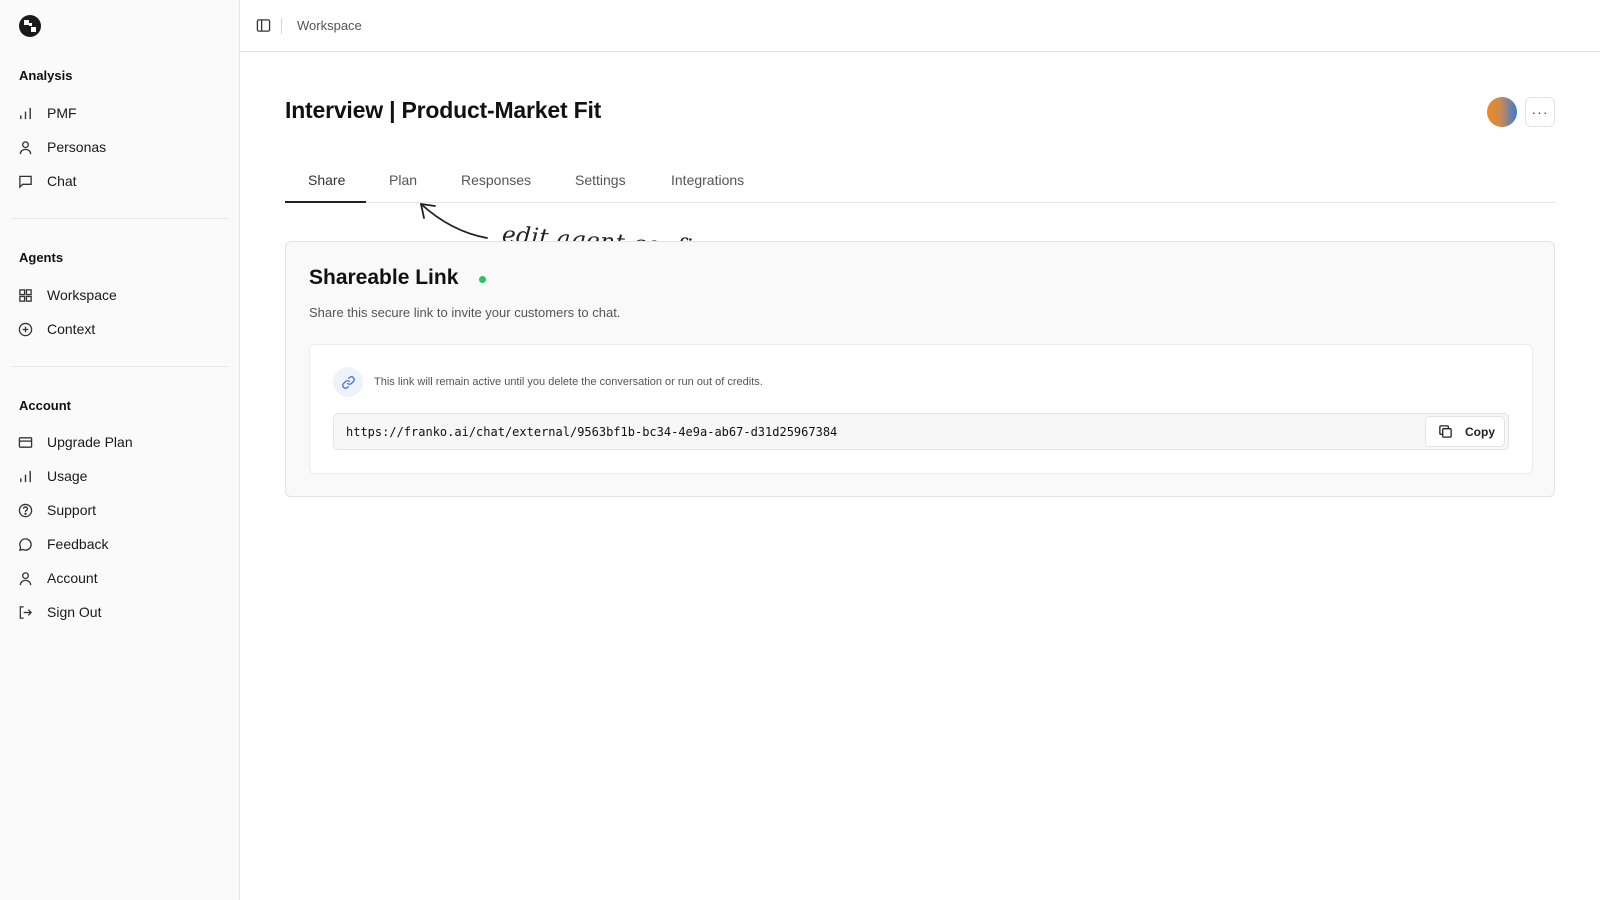 The height and width of the screenshot is (900, 1600). What do you see at coordinates (120, 113) in the screenshot?
I see `sidebar-item-pmf: PMF` at bounding box center [120, 113].